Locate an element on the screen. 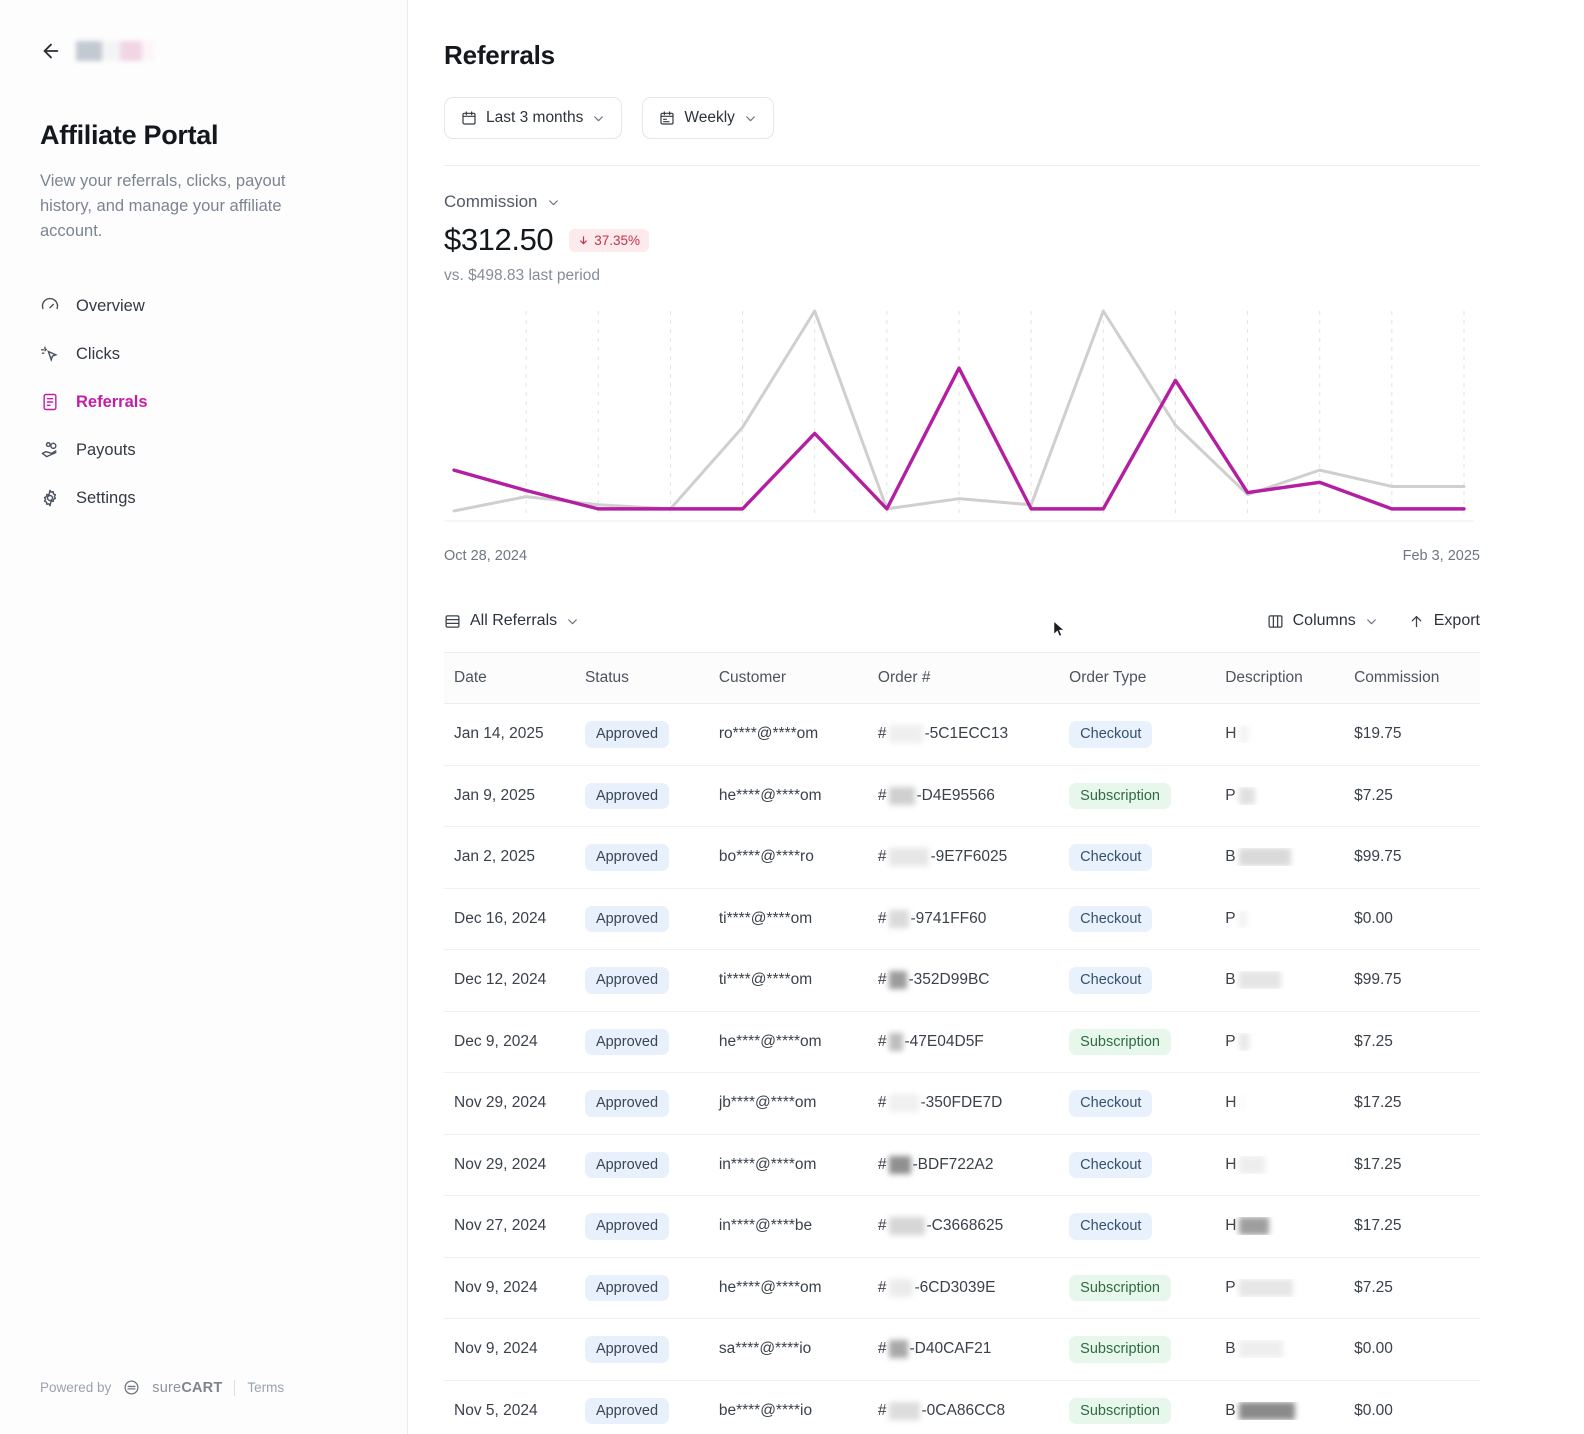  sidebar-item-settings: Settings is located at coordinates (203, 498).